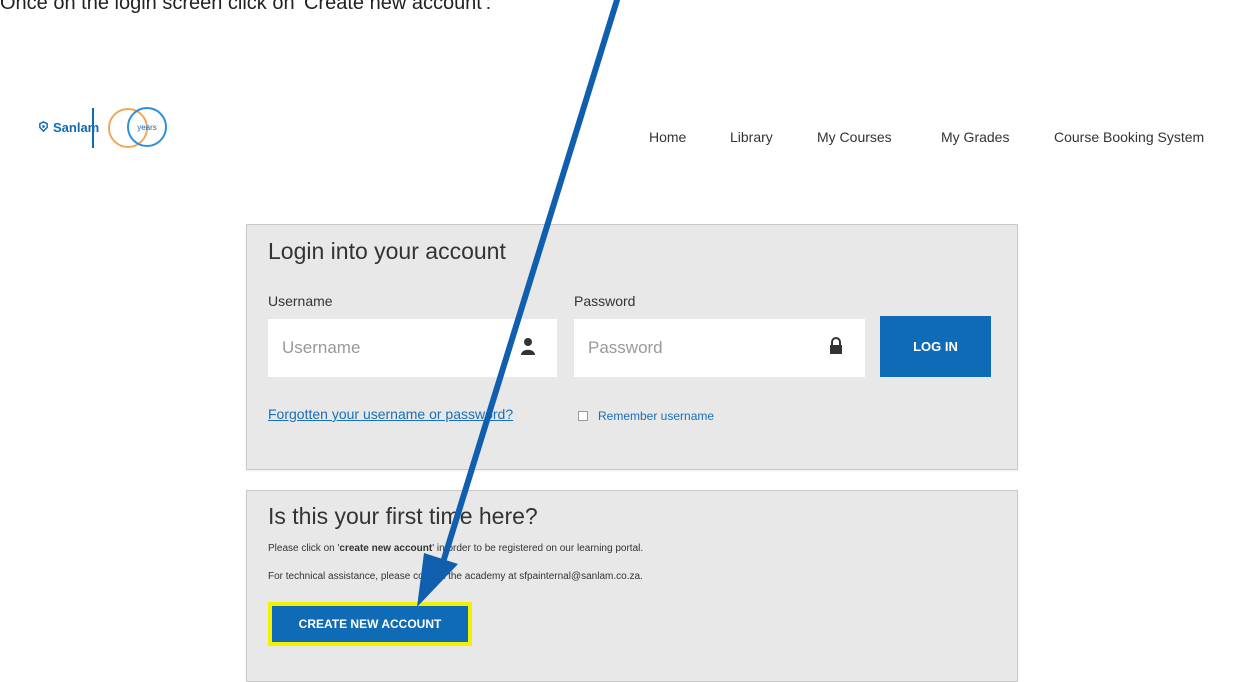  I want to click on nav-item-my-courses: My Courses, so click(854, 137).